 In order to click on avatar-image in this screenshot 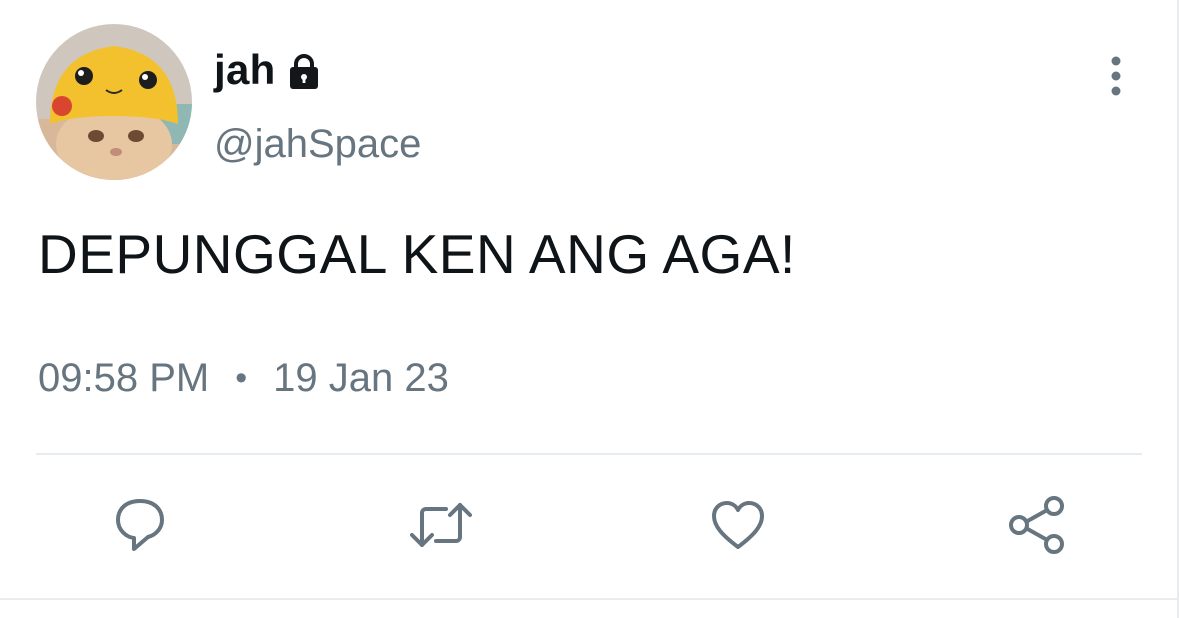, I will do `click(114, 102)`.